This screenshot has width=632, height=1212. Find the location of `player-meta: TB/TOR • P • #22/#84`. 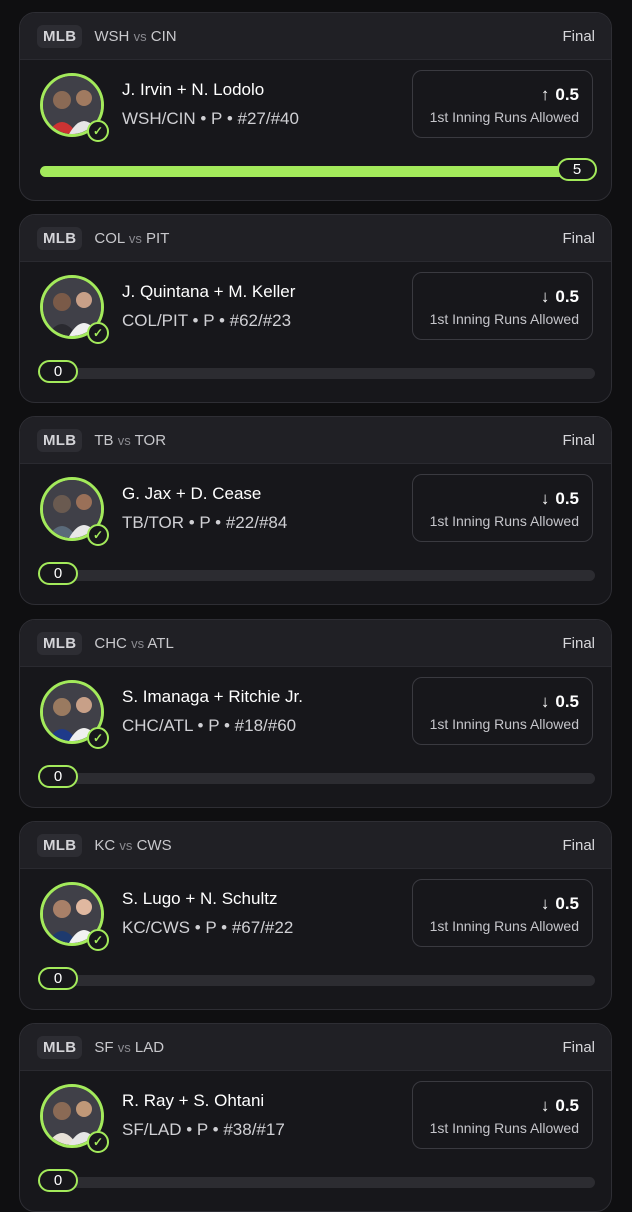

player-meta: TB/TOR • P • #22/#84 is located at coordinates (205, 522).